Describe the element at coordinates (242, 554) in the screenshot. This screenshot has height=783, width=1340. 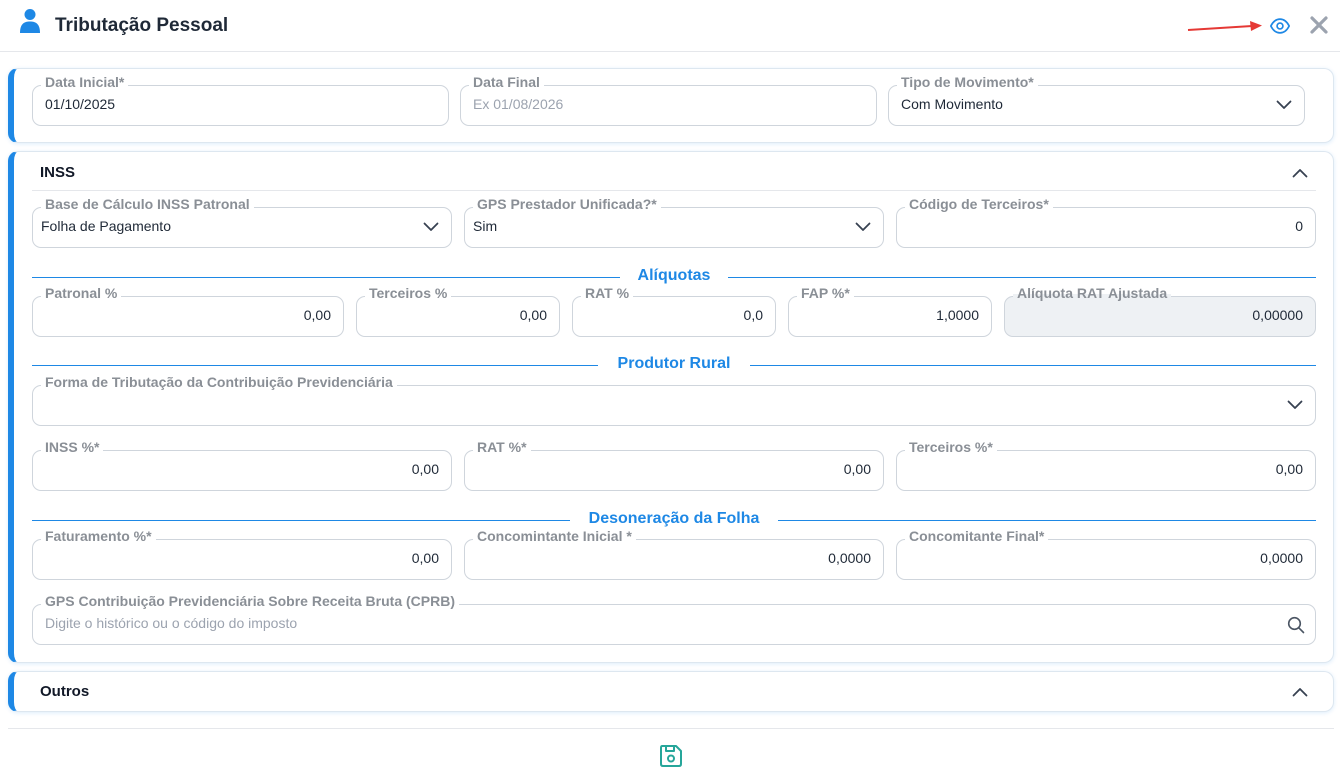
I see `faturamento-field: Faturamento %* 0,00` at that location.